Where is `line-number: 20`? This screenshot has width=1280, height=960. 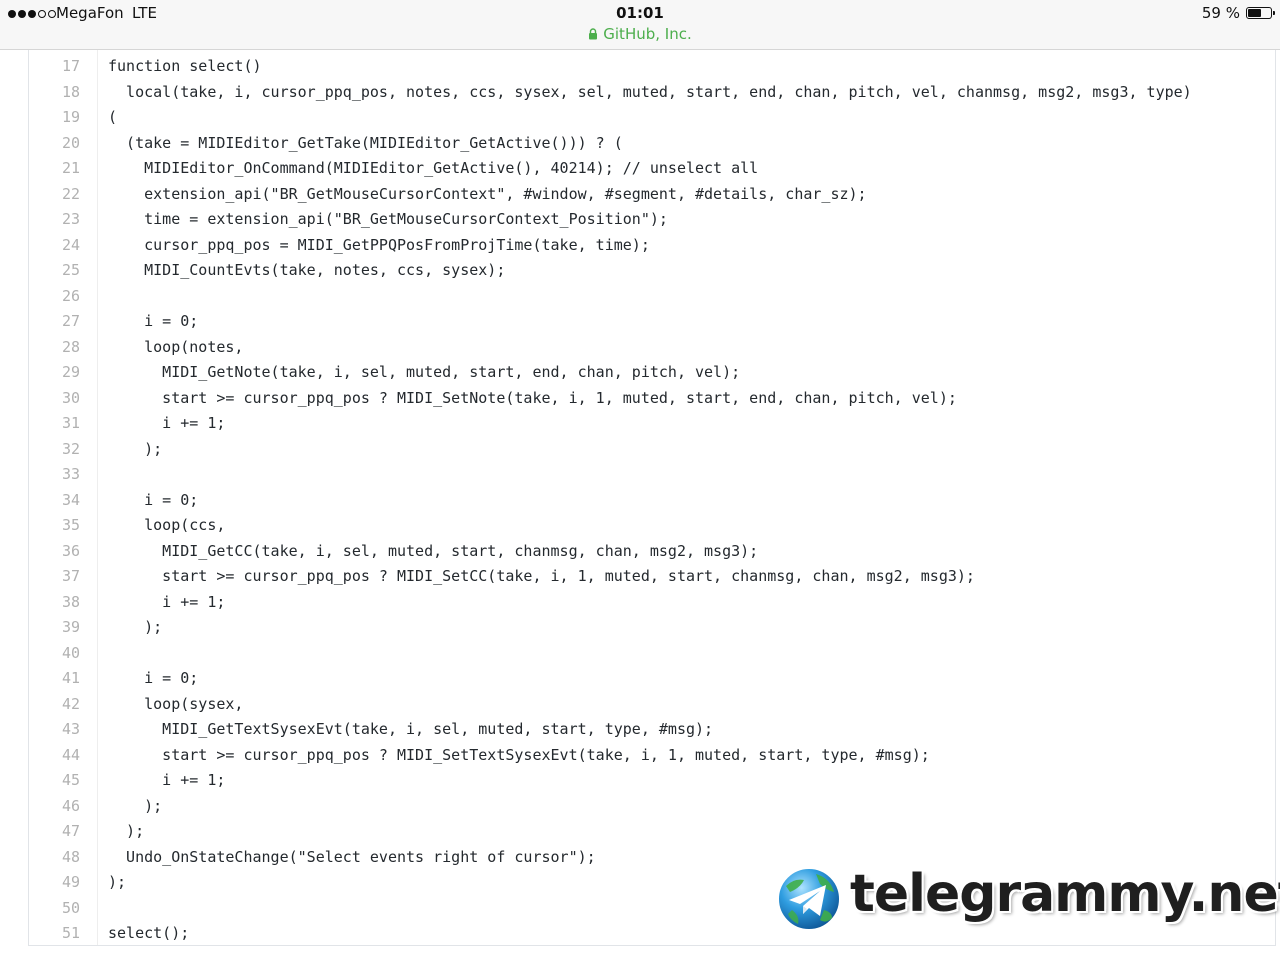
line-number: 20 is located at coordinates (54, 144).